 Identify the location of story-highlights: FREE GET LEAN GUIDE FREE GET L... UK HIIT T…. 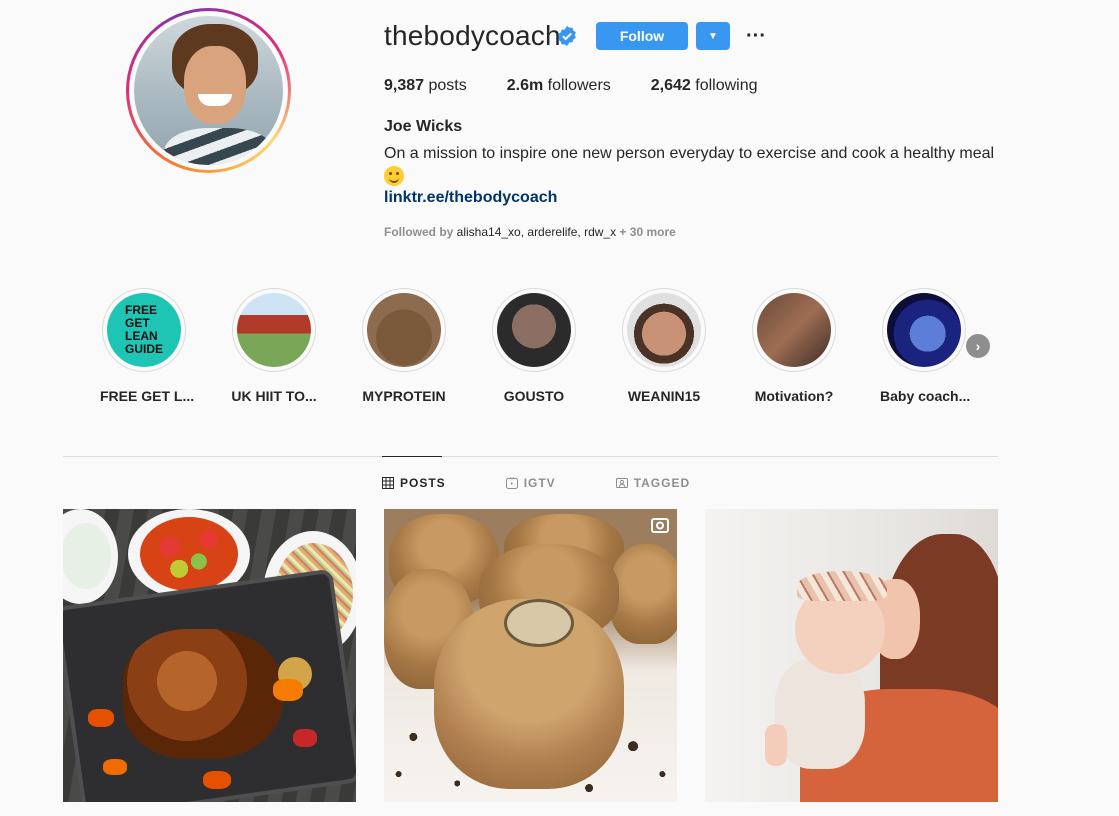
(555, 346).